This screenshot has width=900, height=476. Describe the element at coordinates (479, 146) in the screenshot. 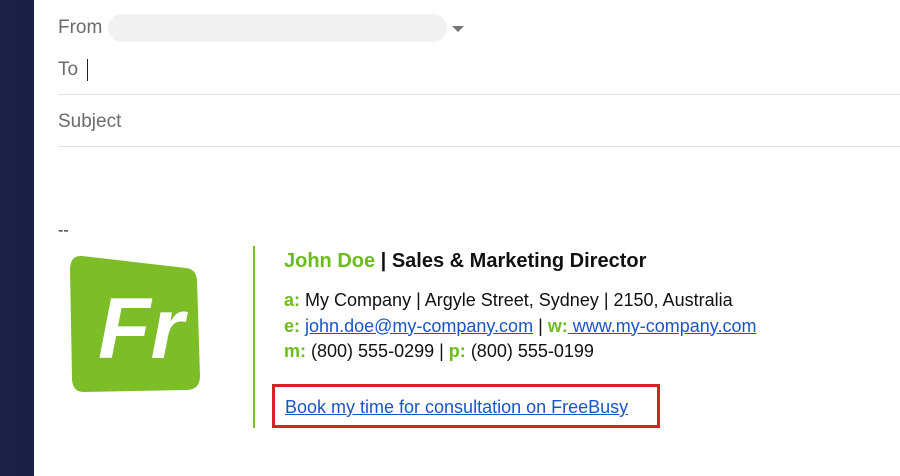

I see `divider-subject` at that location.